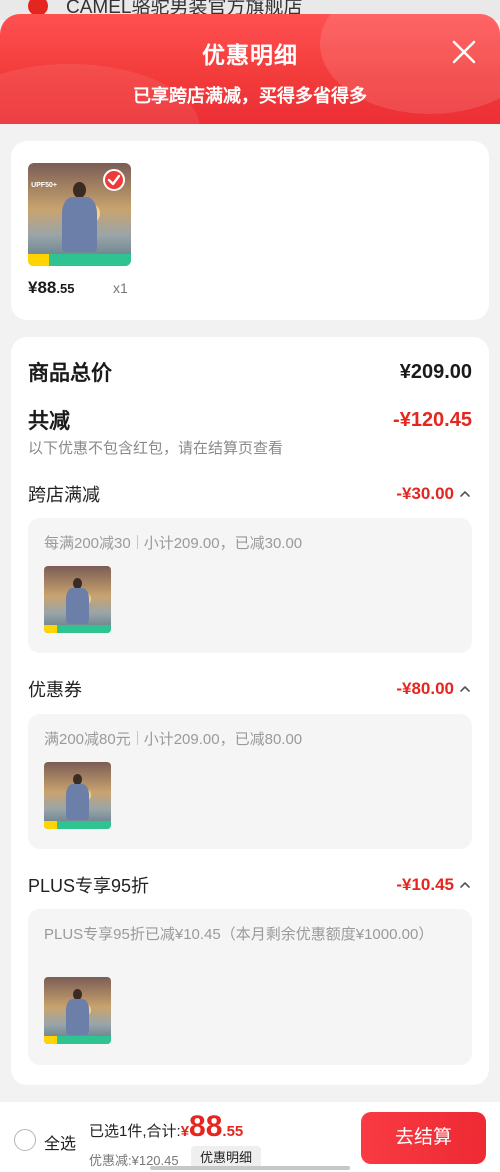  I want to click on select-all-radio, so click(25, 1140).